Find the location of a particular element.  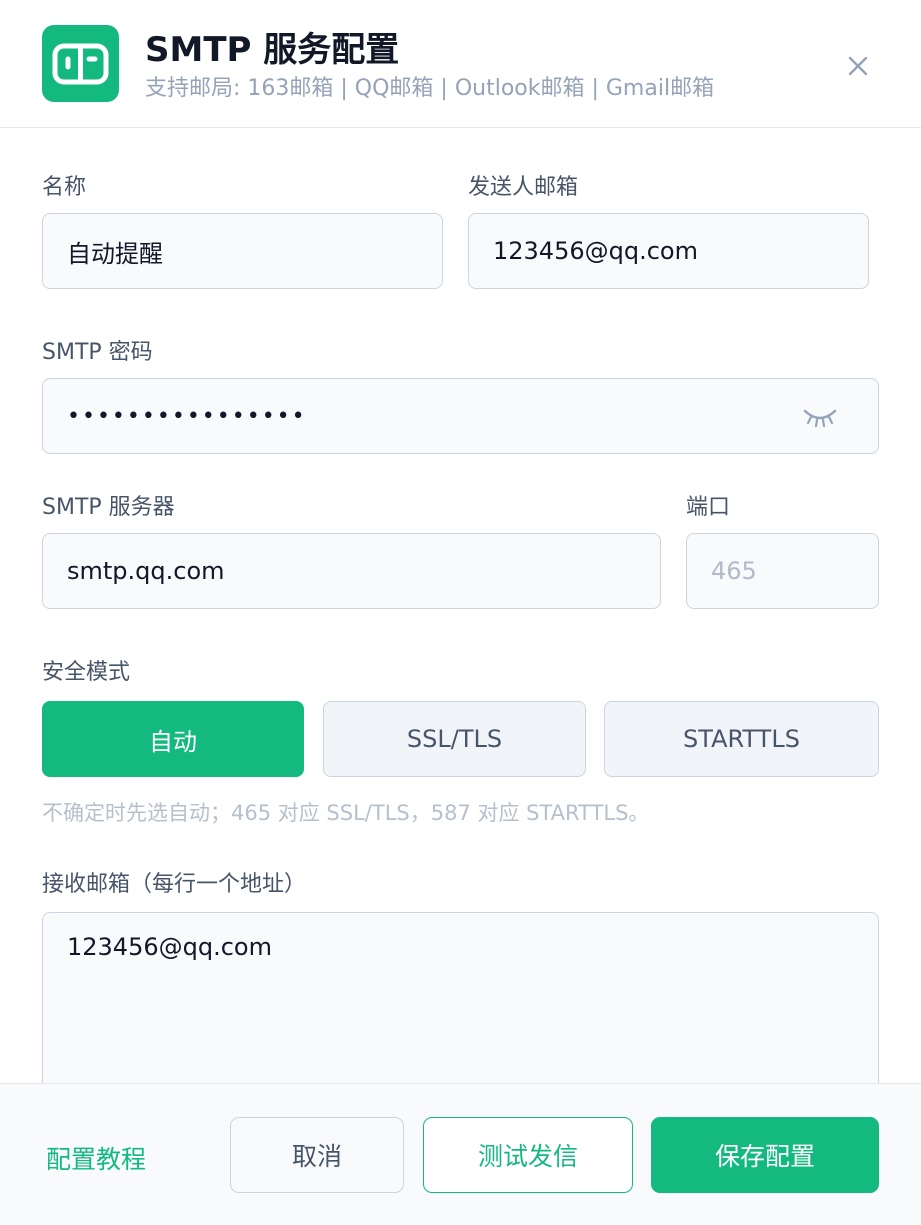

smtp-password-input: •••••••••••••••• is located at coordinates (460, 416).